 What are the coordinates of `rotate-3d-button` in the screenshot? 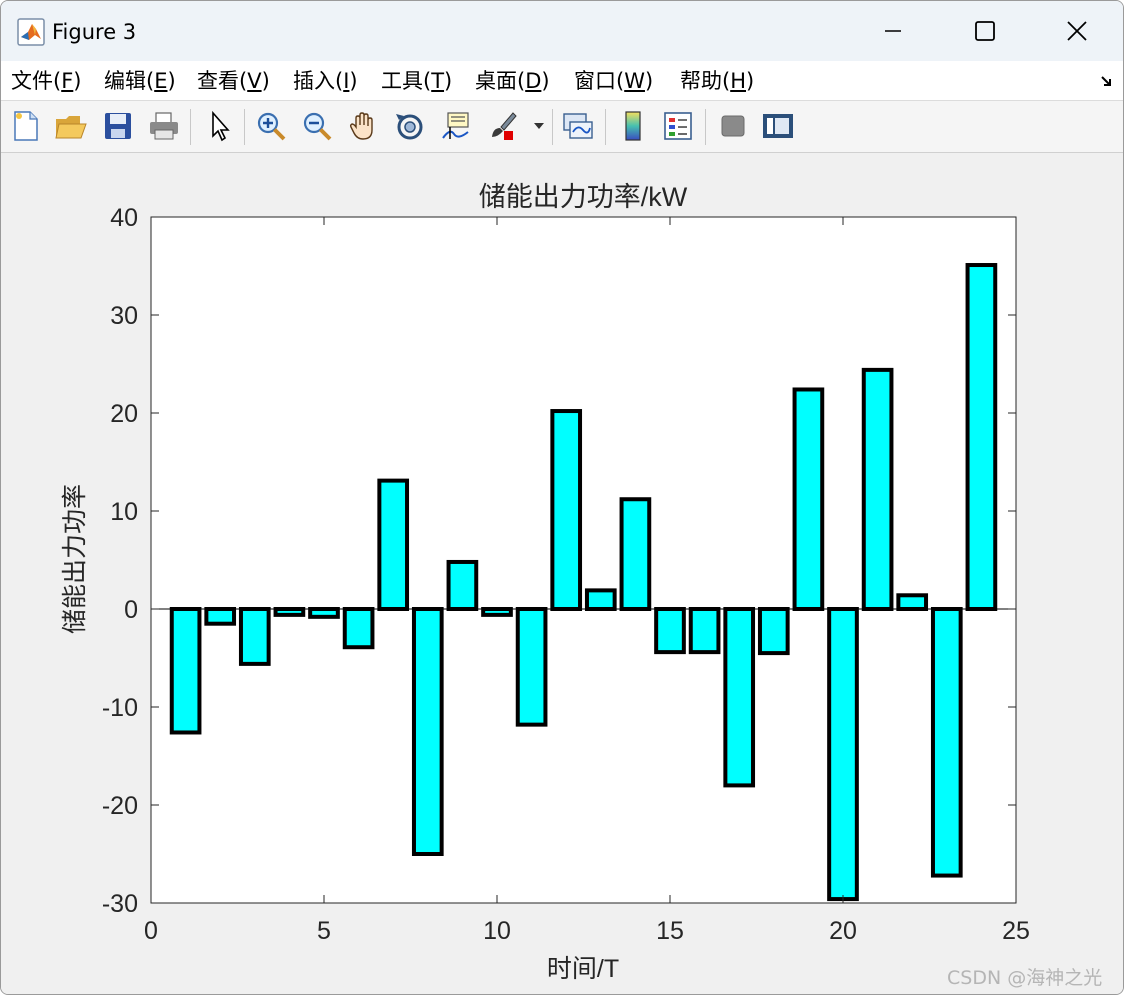 It's located at (410, 126).